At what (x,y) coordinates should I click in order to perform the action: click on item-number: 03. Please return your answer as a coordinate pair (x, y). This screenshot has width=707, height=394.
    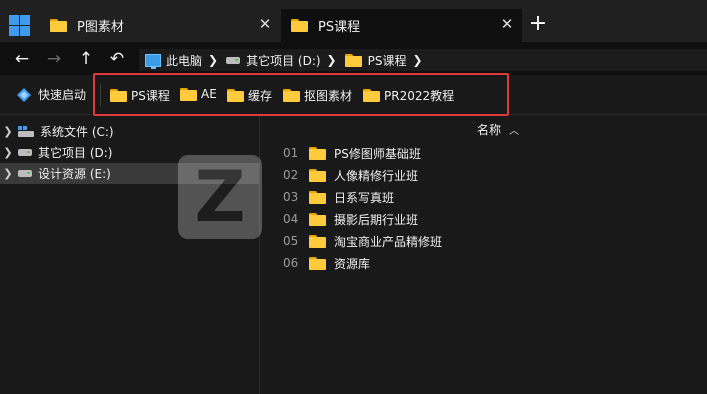
    Looking at the image, I should click on (291, 197).